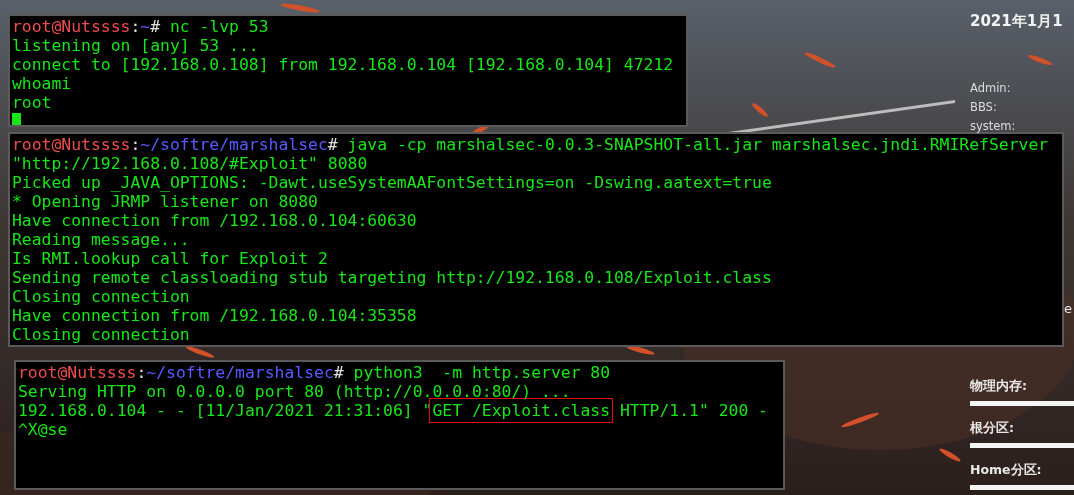 This screenshot has width=1074, height=495. What do you see at coordinates (42, 83) in the screenshot?
I see `terminal-line: whoami` at bounding box center [42, 83].